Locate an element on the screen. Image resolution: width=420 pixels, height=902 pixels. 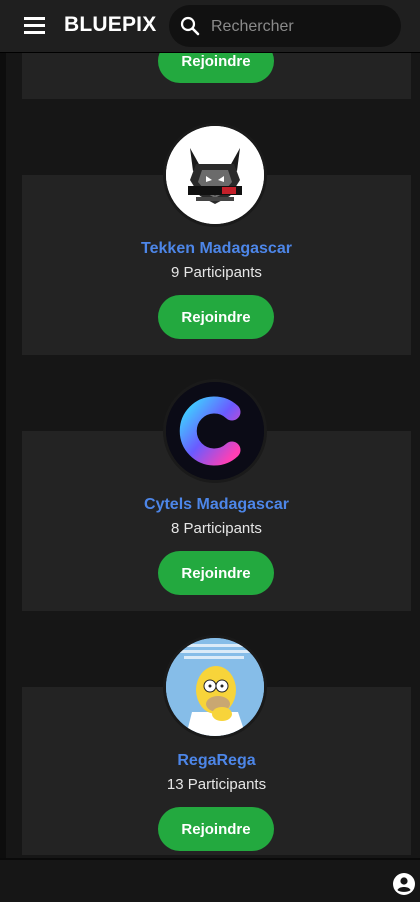
group-name-link: Cytels Madagascar is located at coordinates (216, 505).